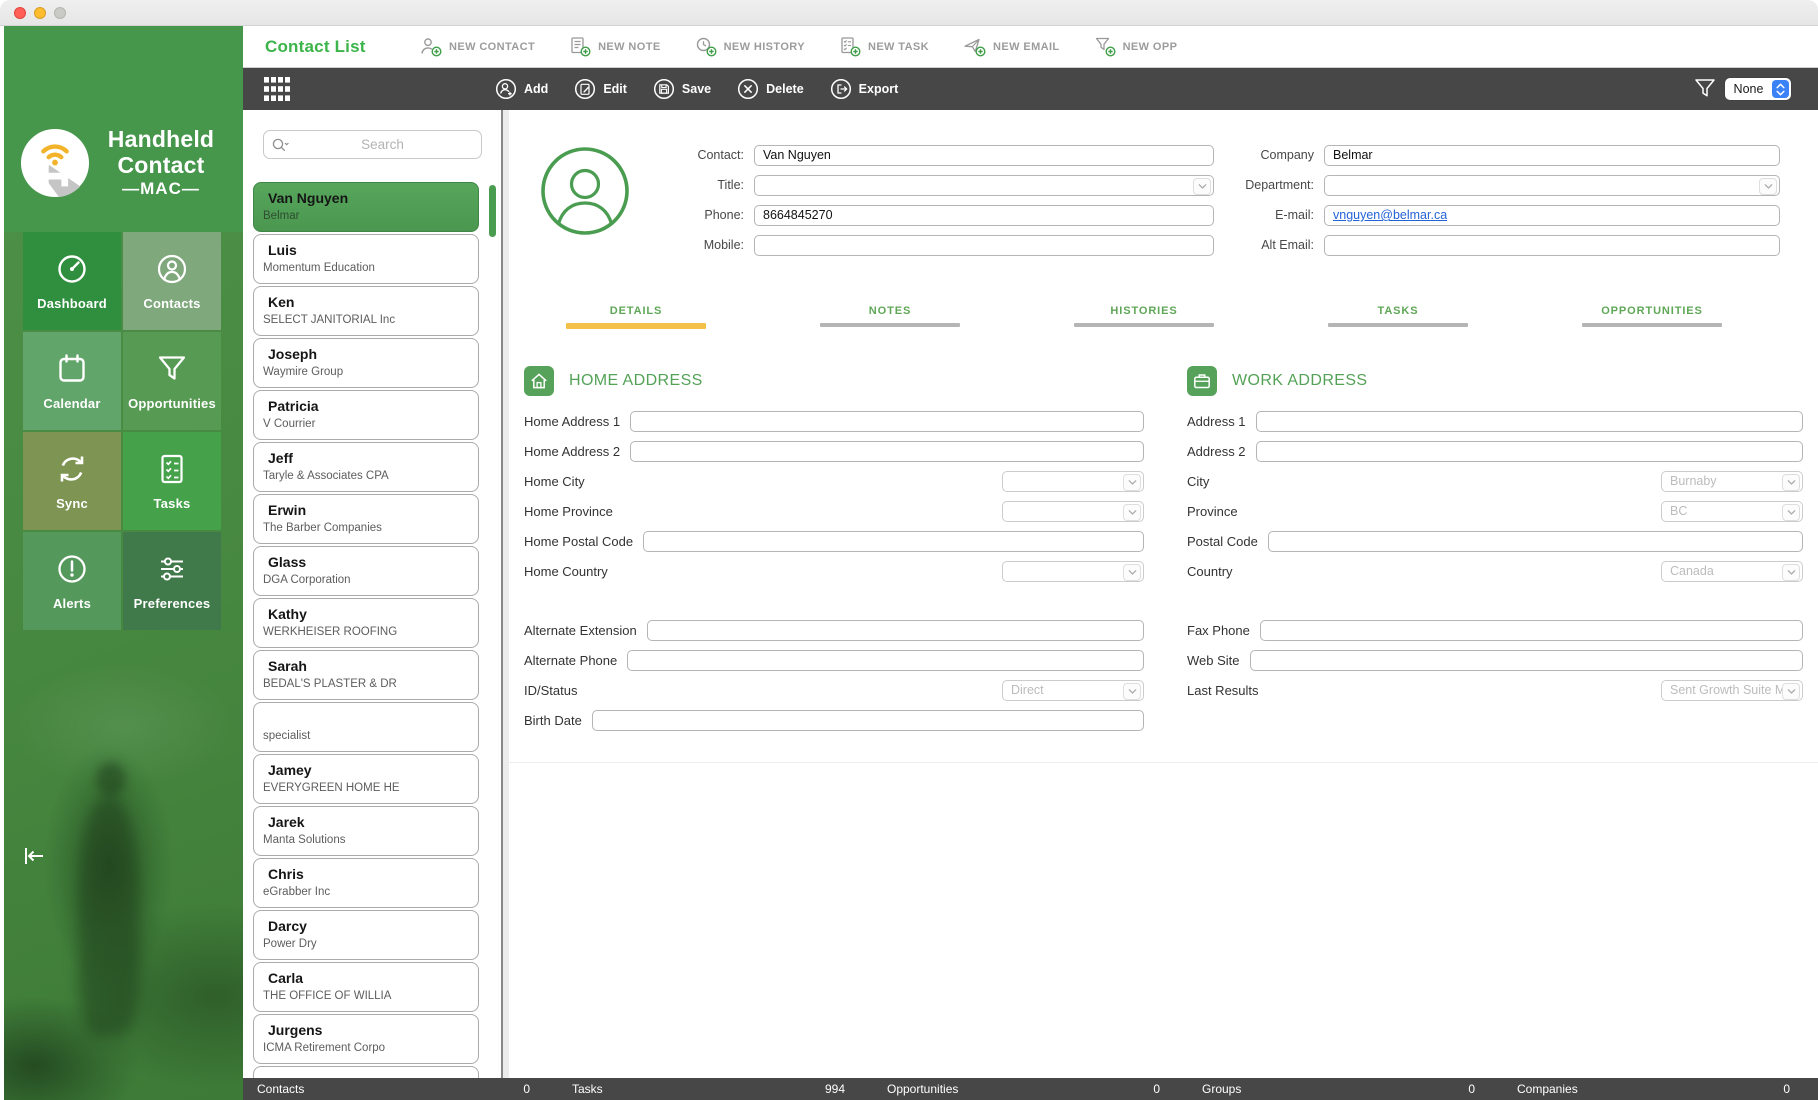 This screenshot has height=1100, width=1818. What do you see at coordinates (34, 856) in the screenshot?
I see `collapse-sidebar-button` at bounding box center [34, 856].